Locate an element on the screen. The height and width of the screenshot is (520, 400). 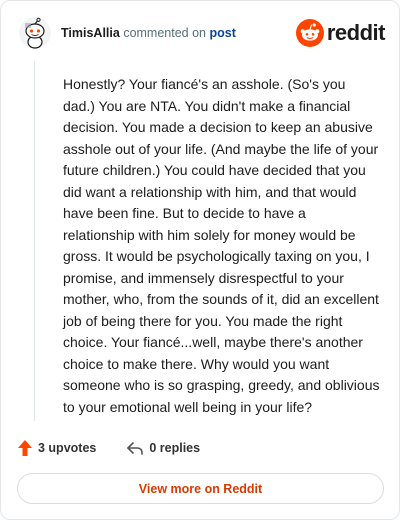
reddit-snoo-icon is located at coordinates (309, 33).